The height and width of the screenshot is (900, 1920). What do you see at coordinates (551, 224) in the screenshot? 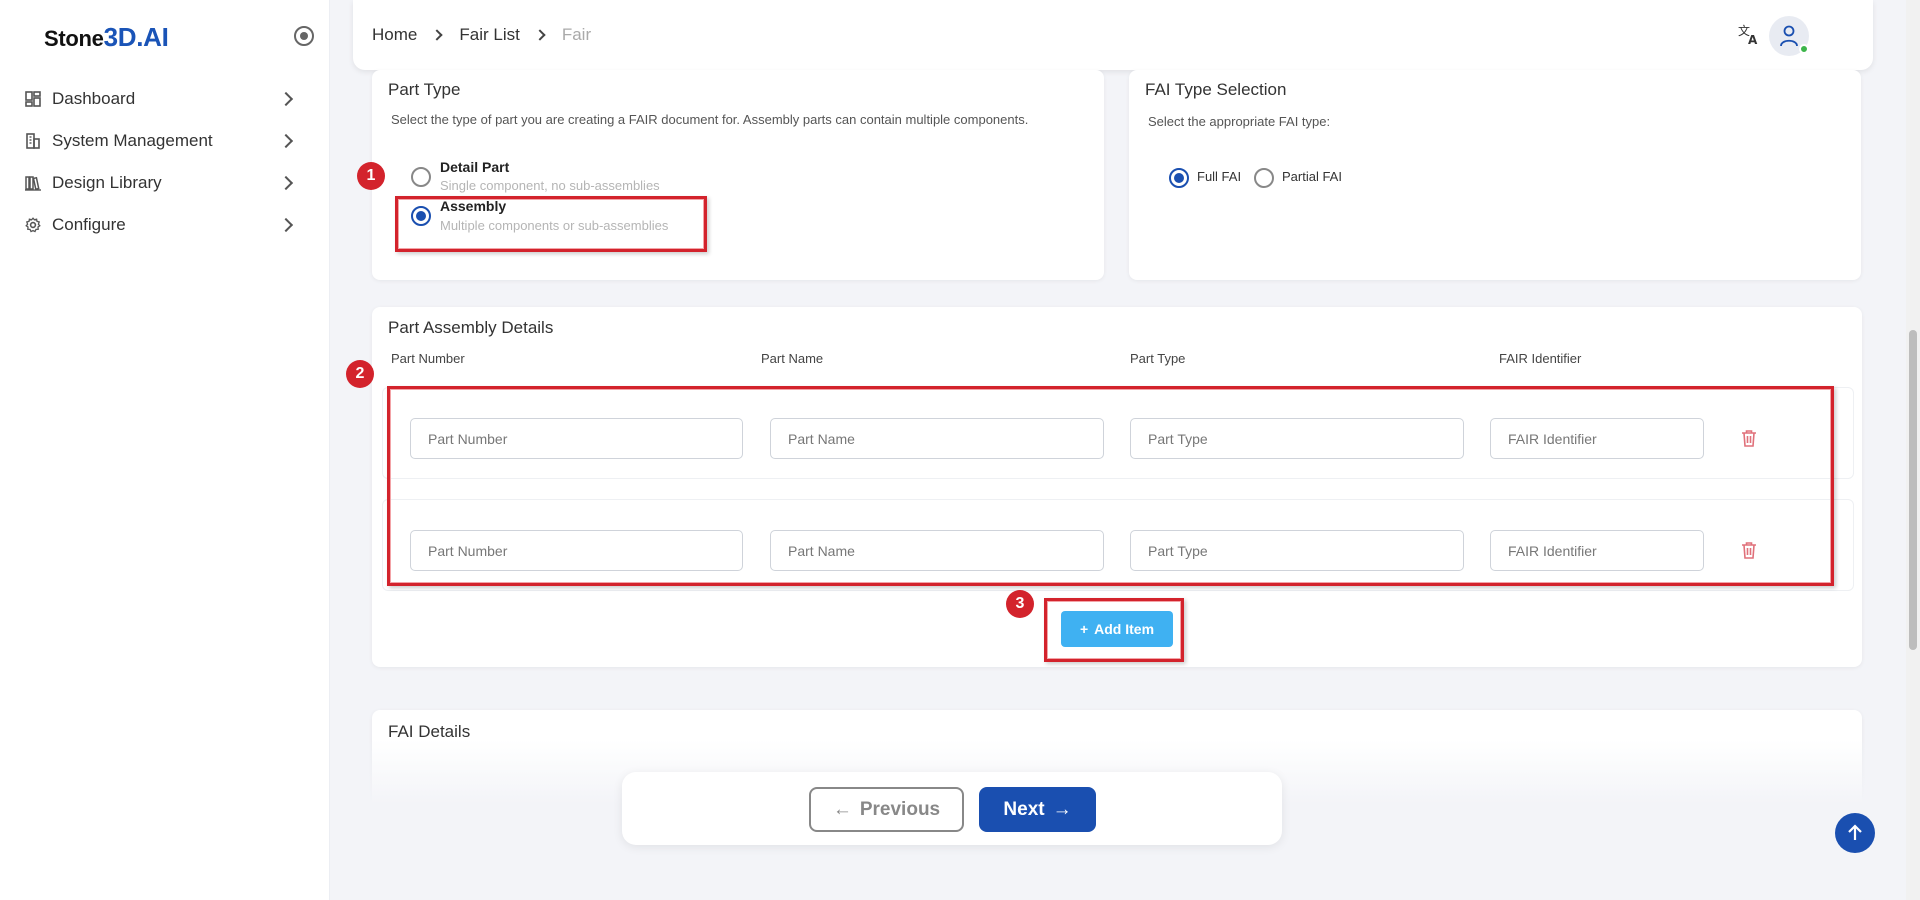
I see `highlight-assembly-option` at bounding box center [551, 224].